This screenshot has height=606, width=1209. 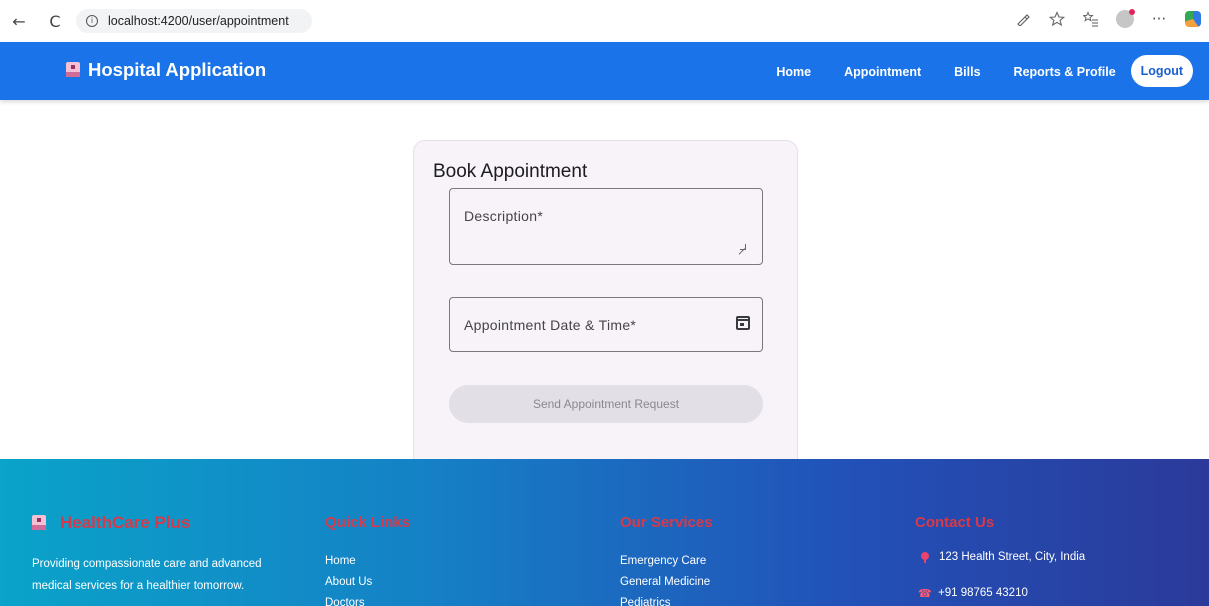 I want to click on nav-appointment-link: Appointment, so click(x=882, y=72).